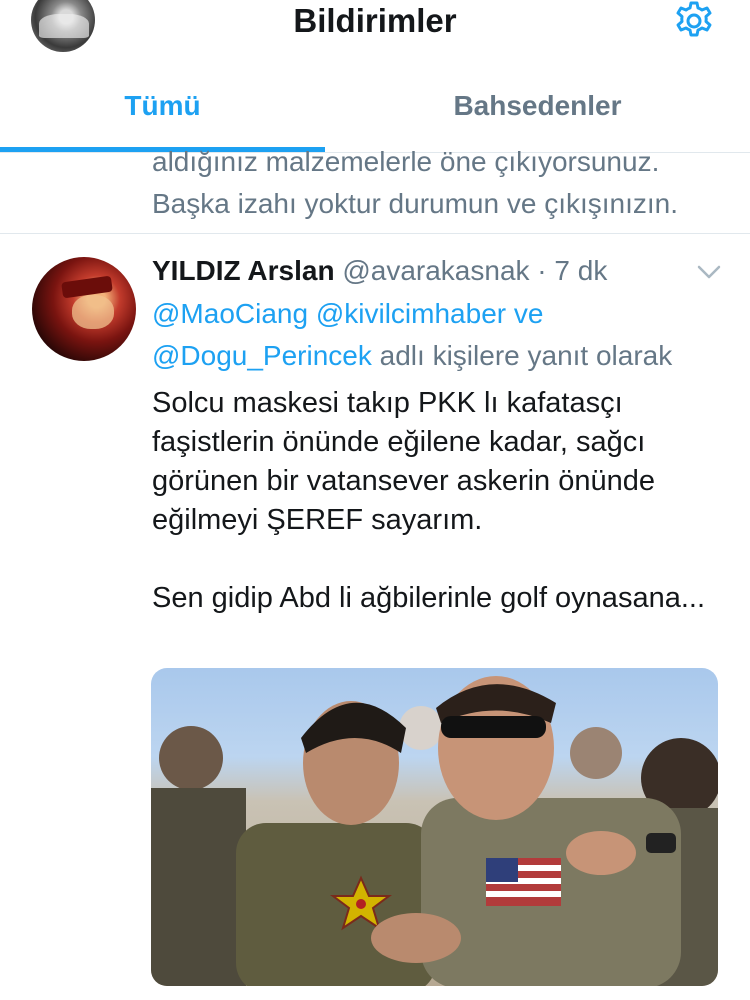 The width and height of the screenshot is (750, 1000). I want to click on chevron-down-icon, so click(709, 272).